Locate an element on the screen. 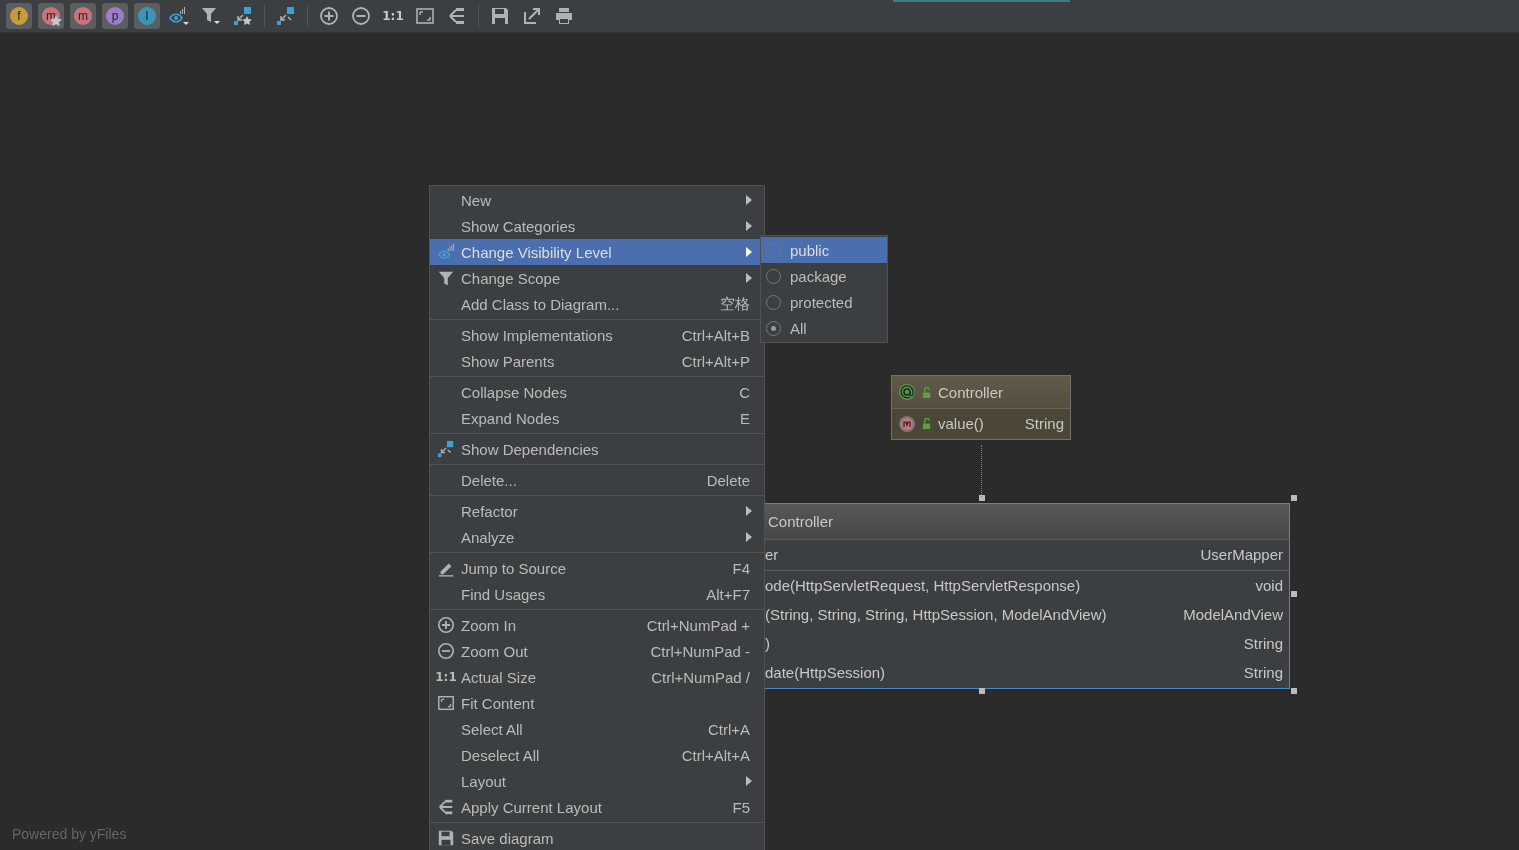 Image resolution: width=1519 pixels, height=850 pixels. radio-label: protected is located at coordinates (821, 302).